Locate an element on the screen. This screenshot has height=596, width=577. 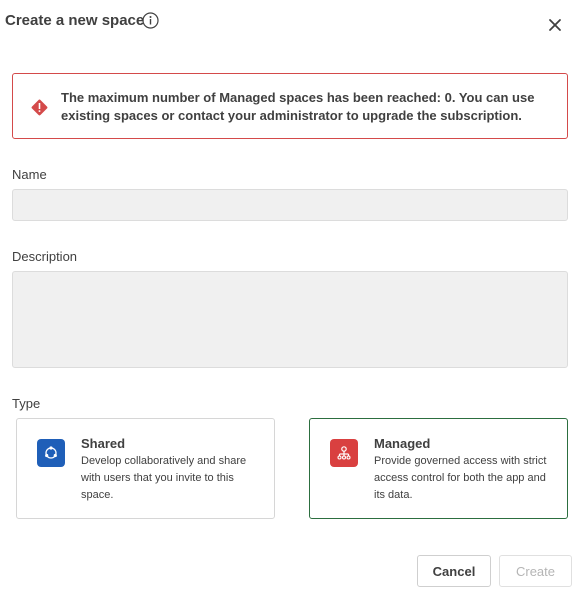
close-icon is located at coordinates (555, 25).